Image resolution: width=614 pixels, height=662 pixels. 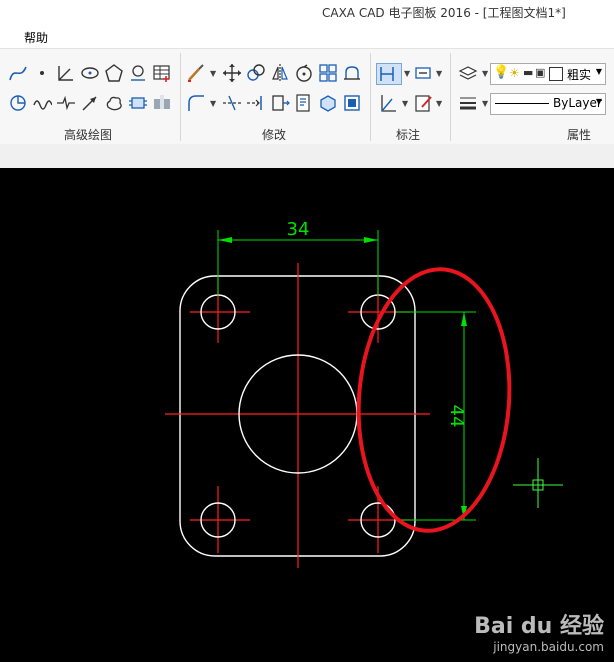 I want to click on watermark-url: jingyan.baidu.com, so click(x=548, y=647).